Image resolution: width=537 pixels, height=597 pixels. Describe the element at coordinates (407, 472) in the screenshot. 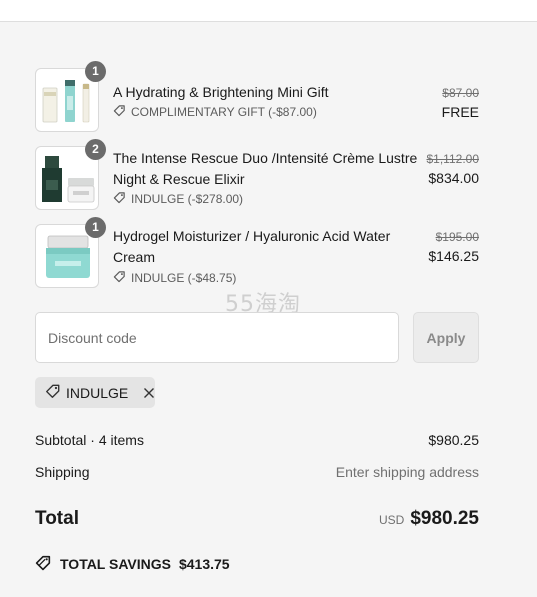

I see `shipping-value: Enter shipping address` at that location.